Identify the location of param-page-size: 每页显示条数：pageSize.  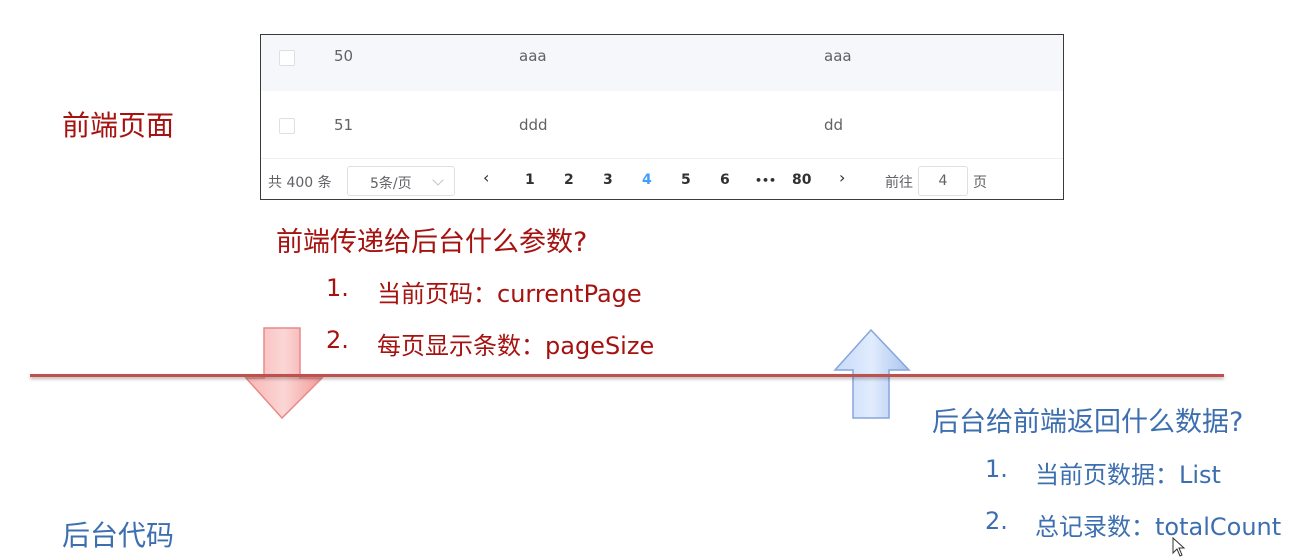
(516, 346).